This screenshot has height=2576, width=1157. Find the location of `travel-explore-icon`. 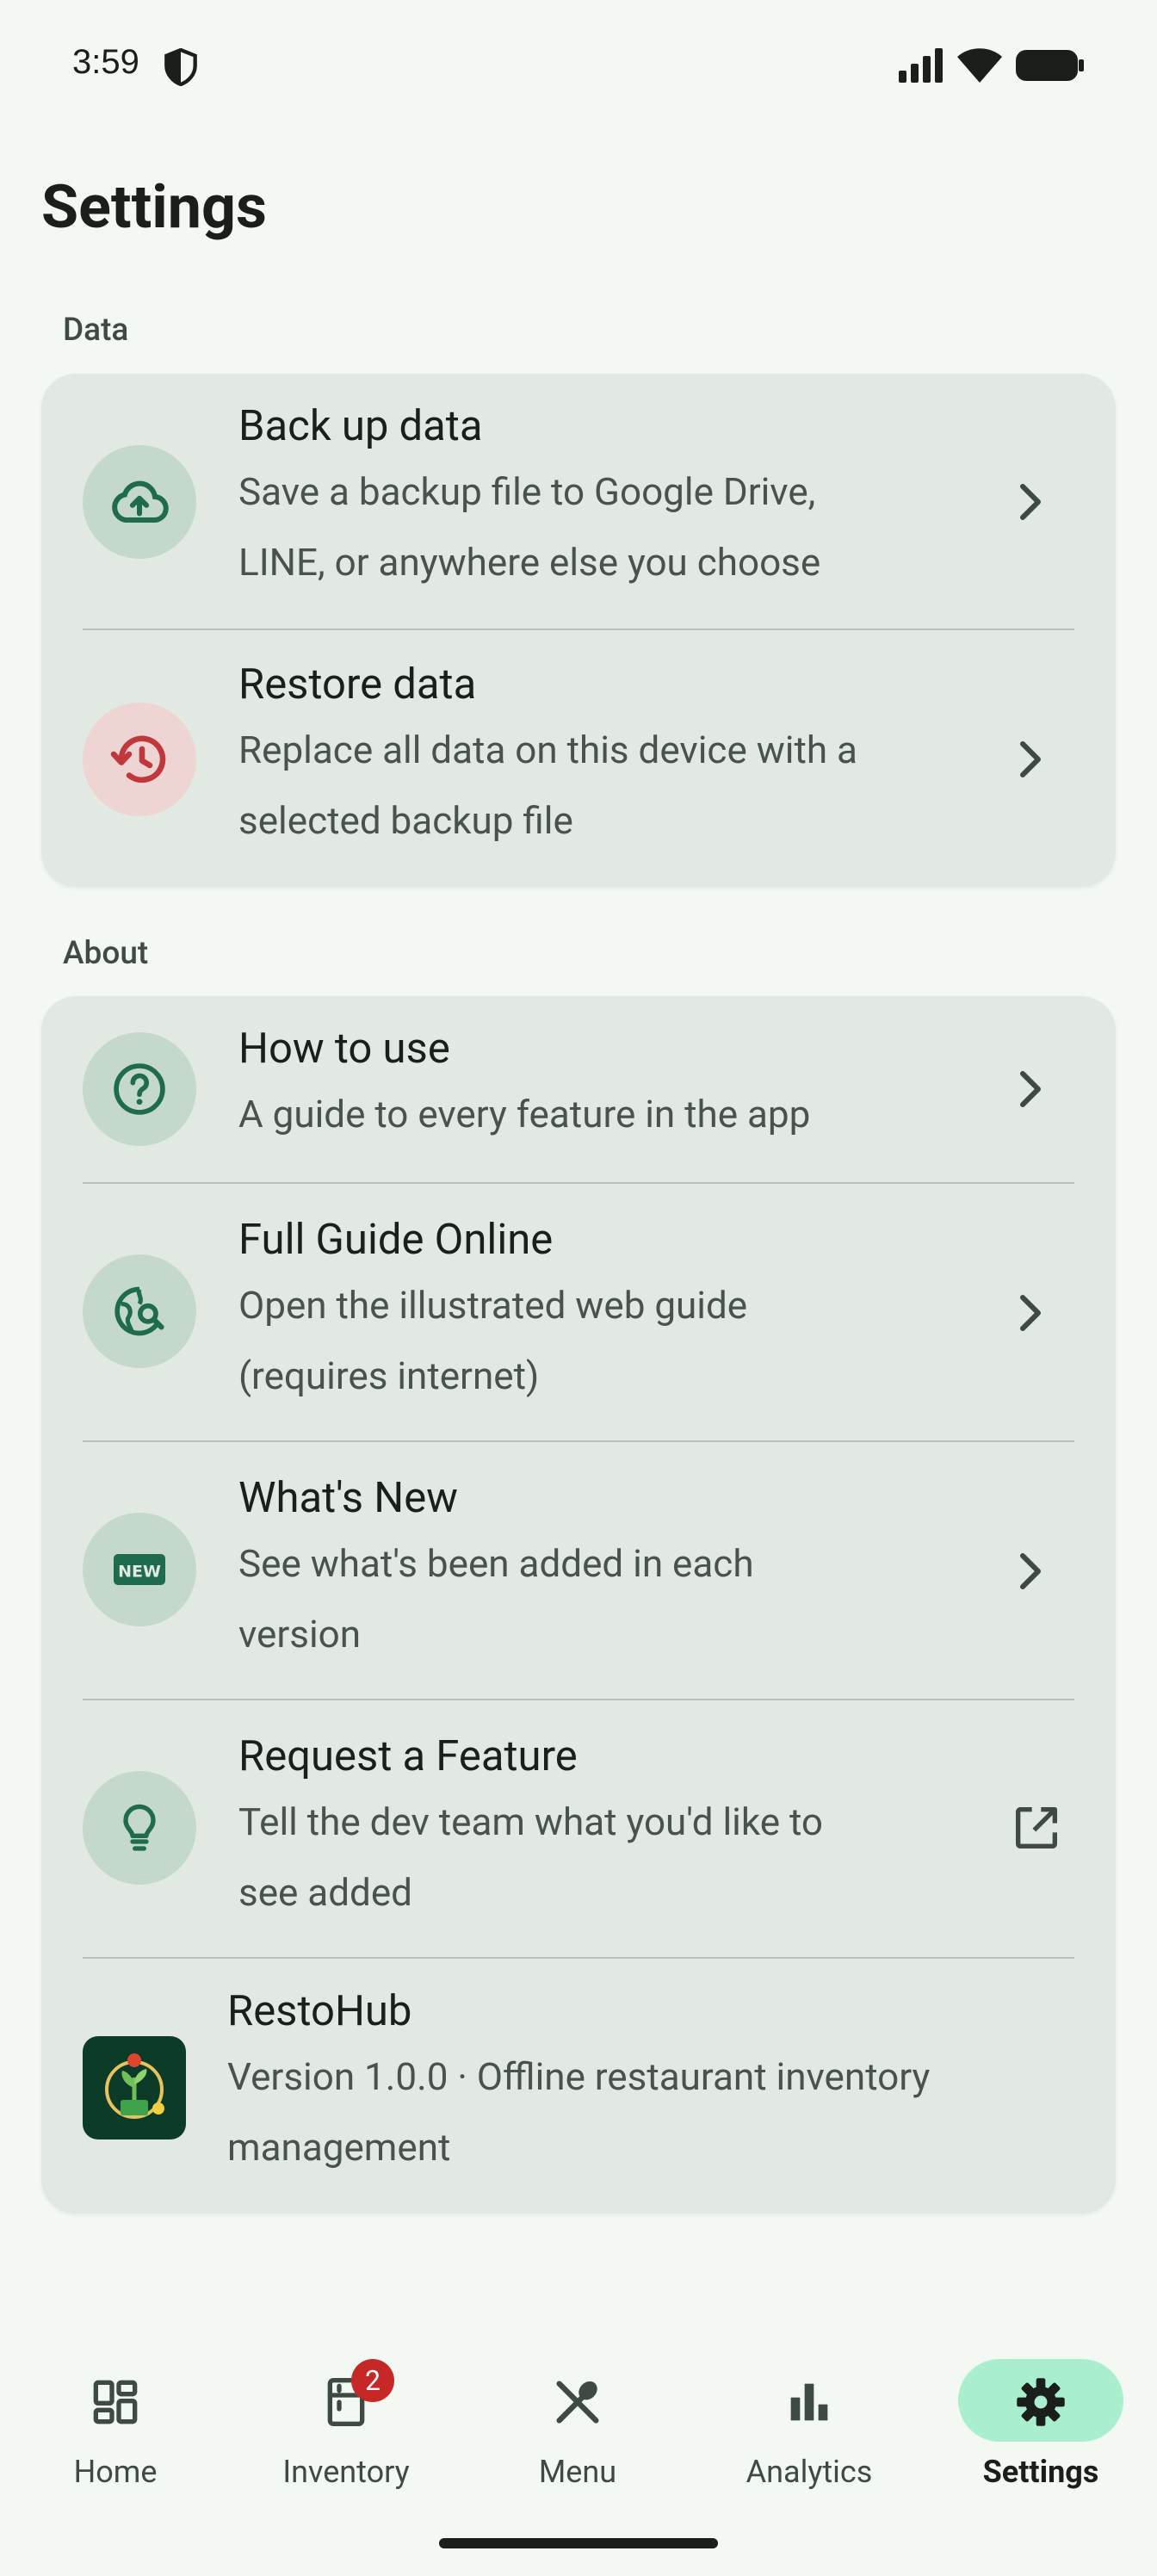

travel-explore-icon is located at coordinates (139, 1311).